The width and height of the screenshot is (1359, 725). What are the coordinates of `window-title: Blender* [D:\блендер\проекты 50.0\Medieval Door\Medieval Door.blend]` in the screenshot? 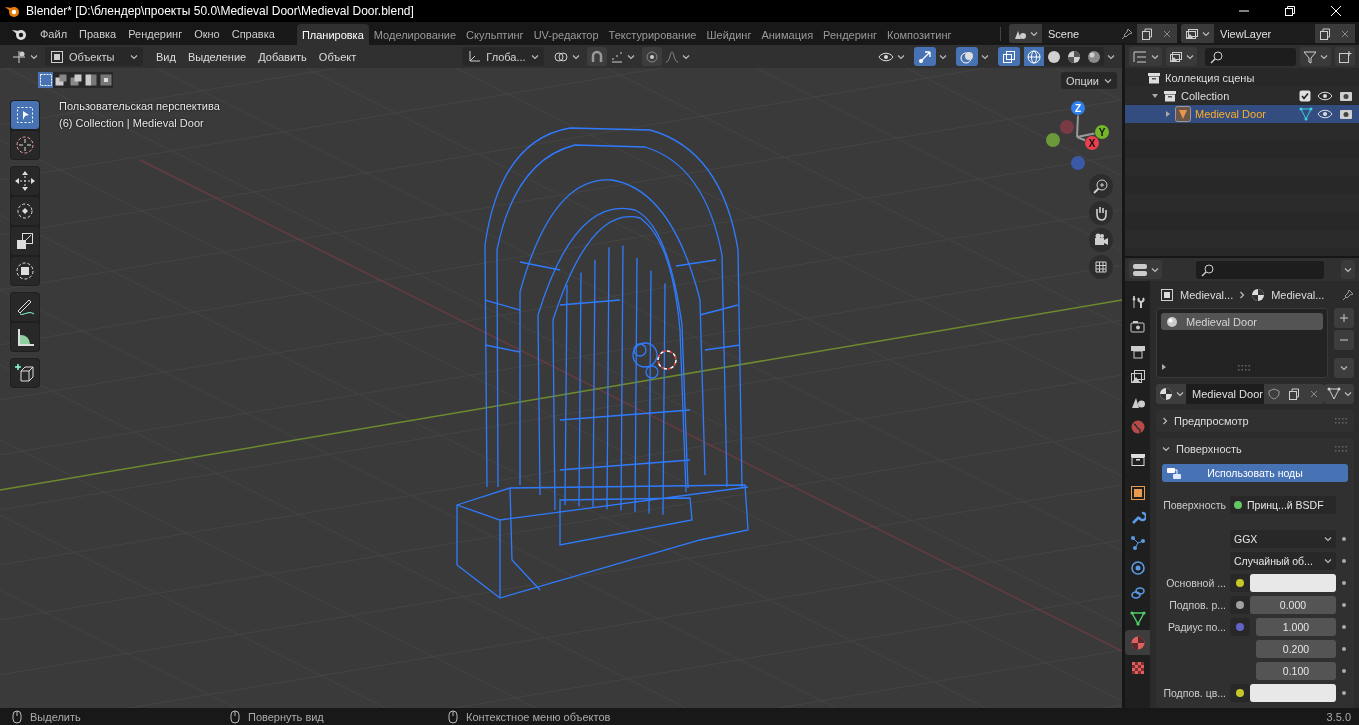 It's located at (220, 11).